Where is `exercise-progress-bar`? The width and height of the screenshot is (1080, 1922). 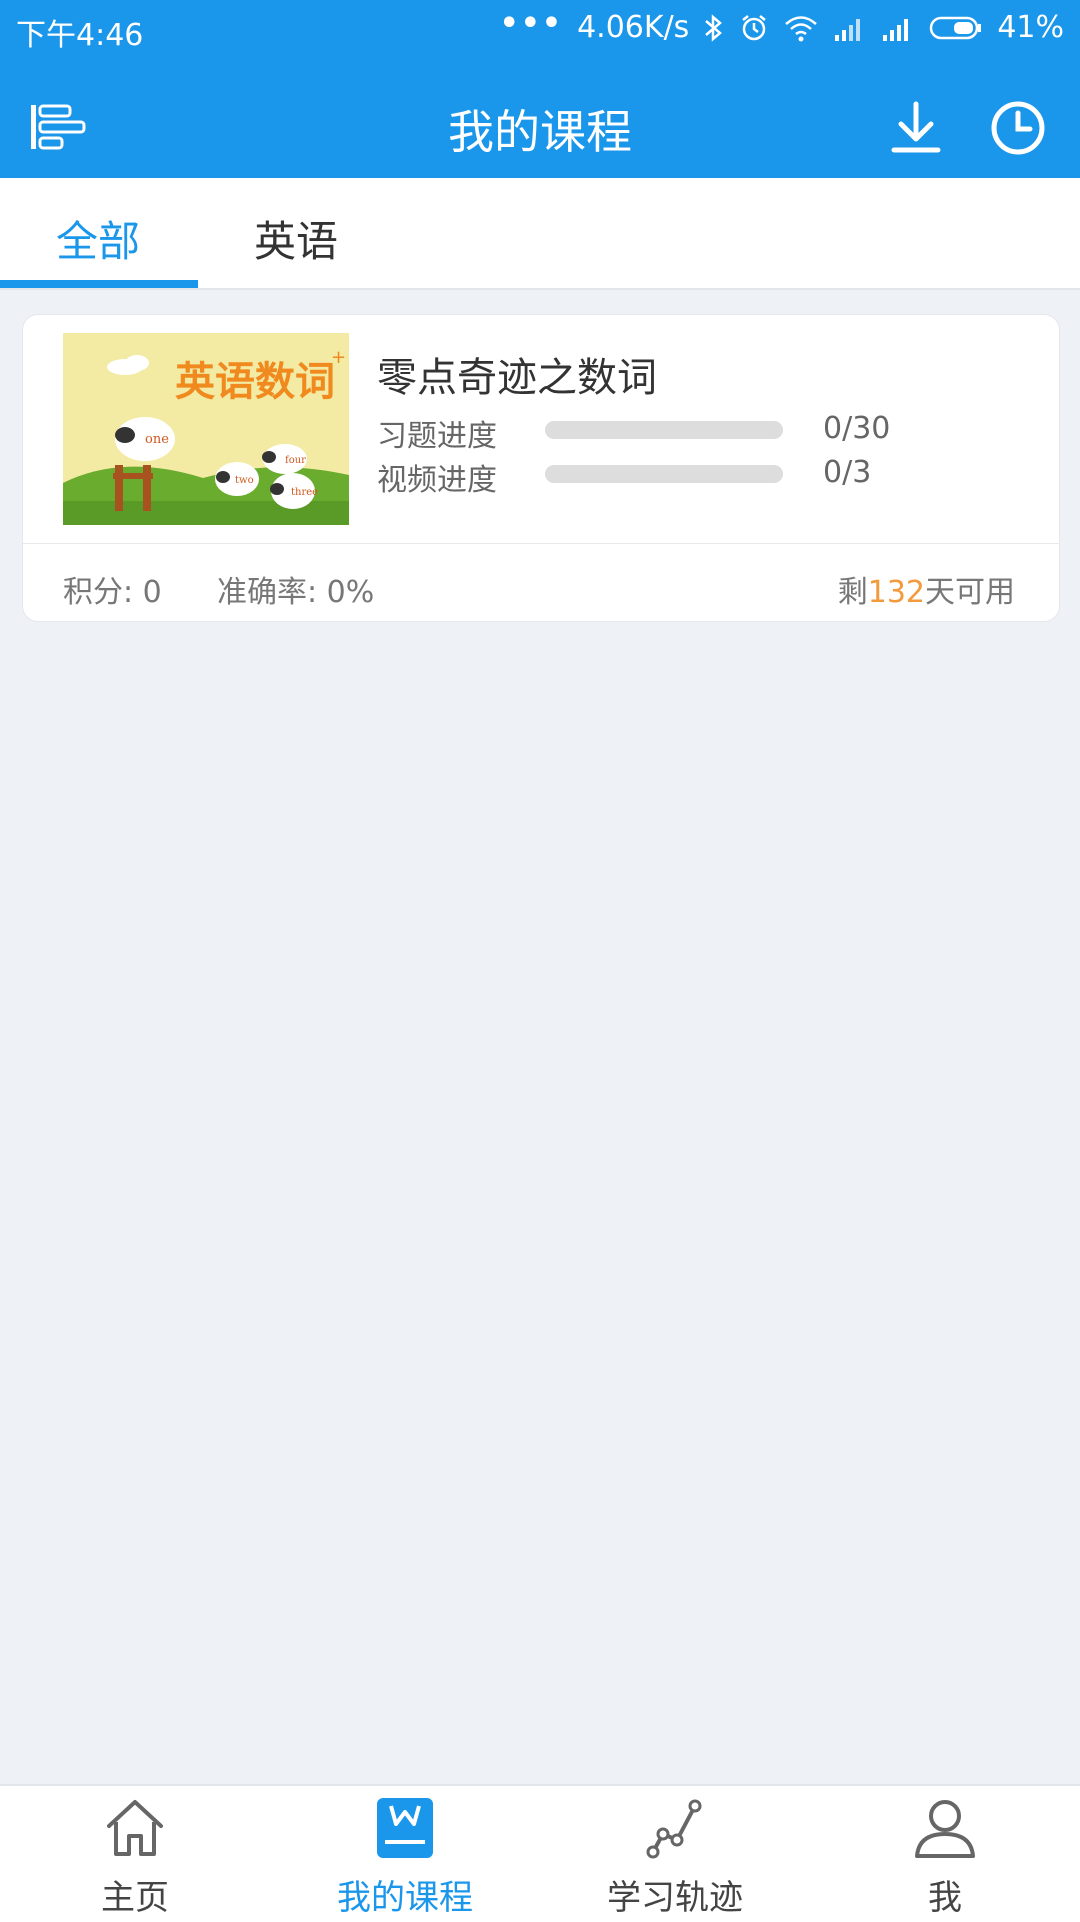
exercise-progress-bar is located at coordinates (664, 430).